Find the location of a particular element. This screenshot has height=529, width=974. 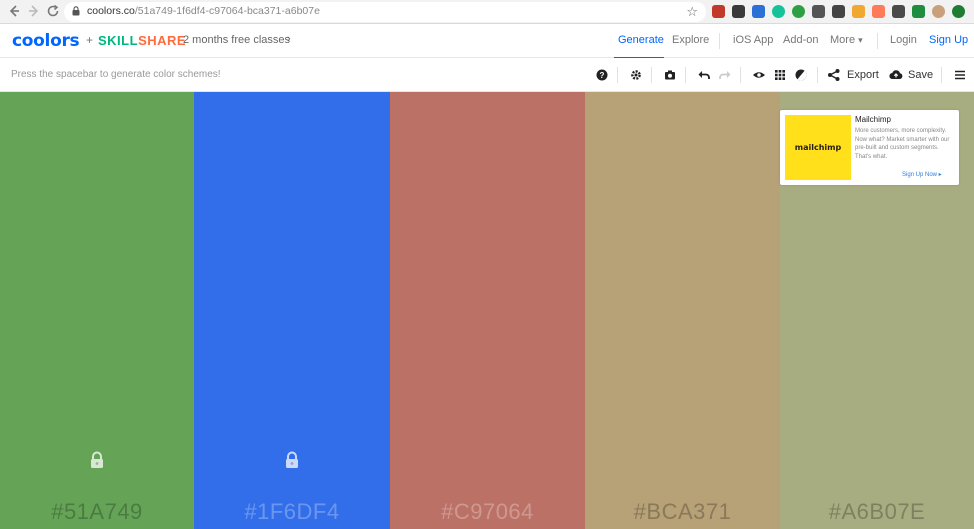

chevron-right-icon: › is located at coordinates (289, 39).